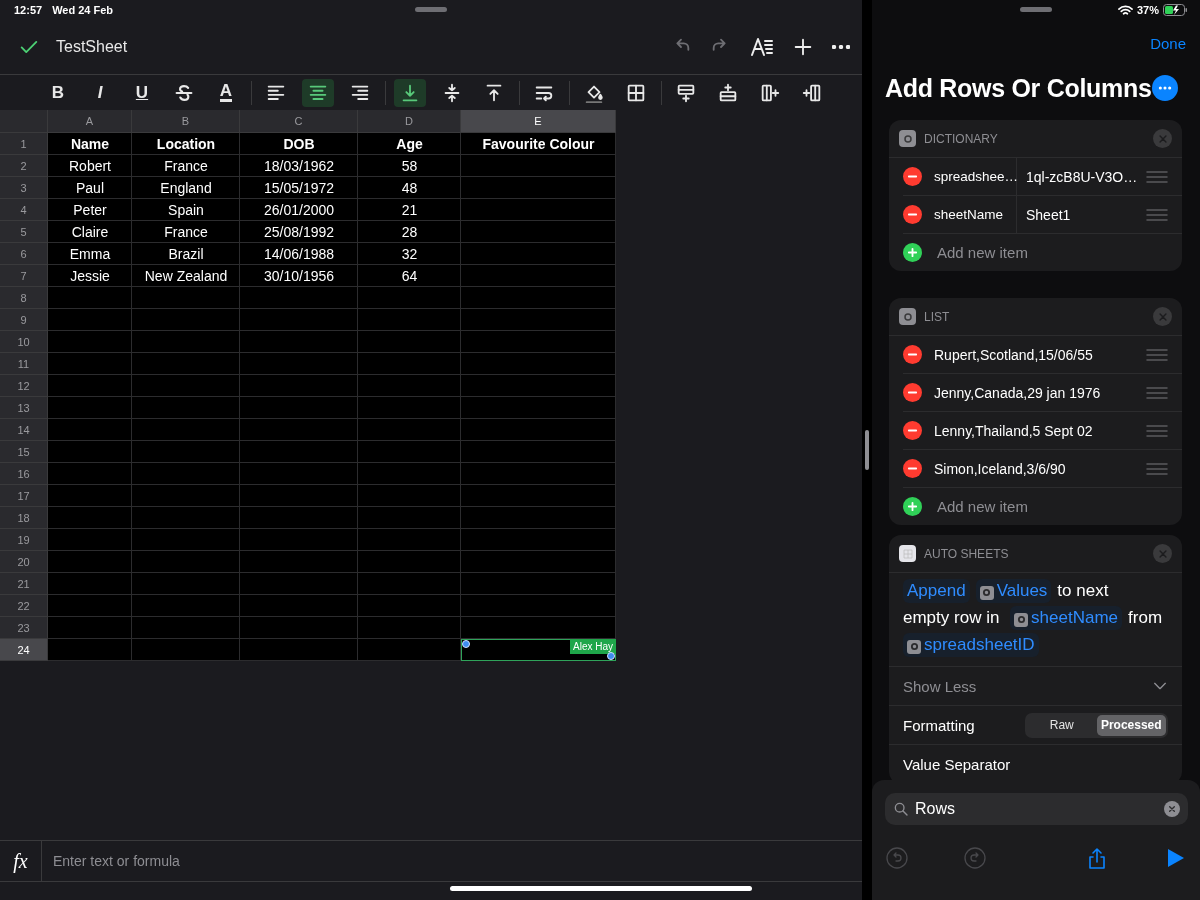  I want to click on align-bottom-button, so click(410, 92).